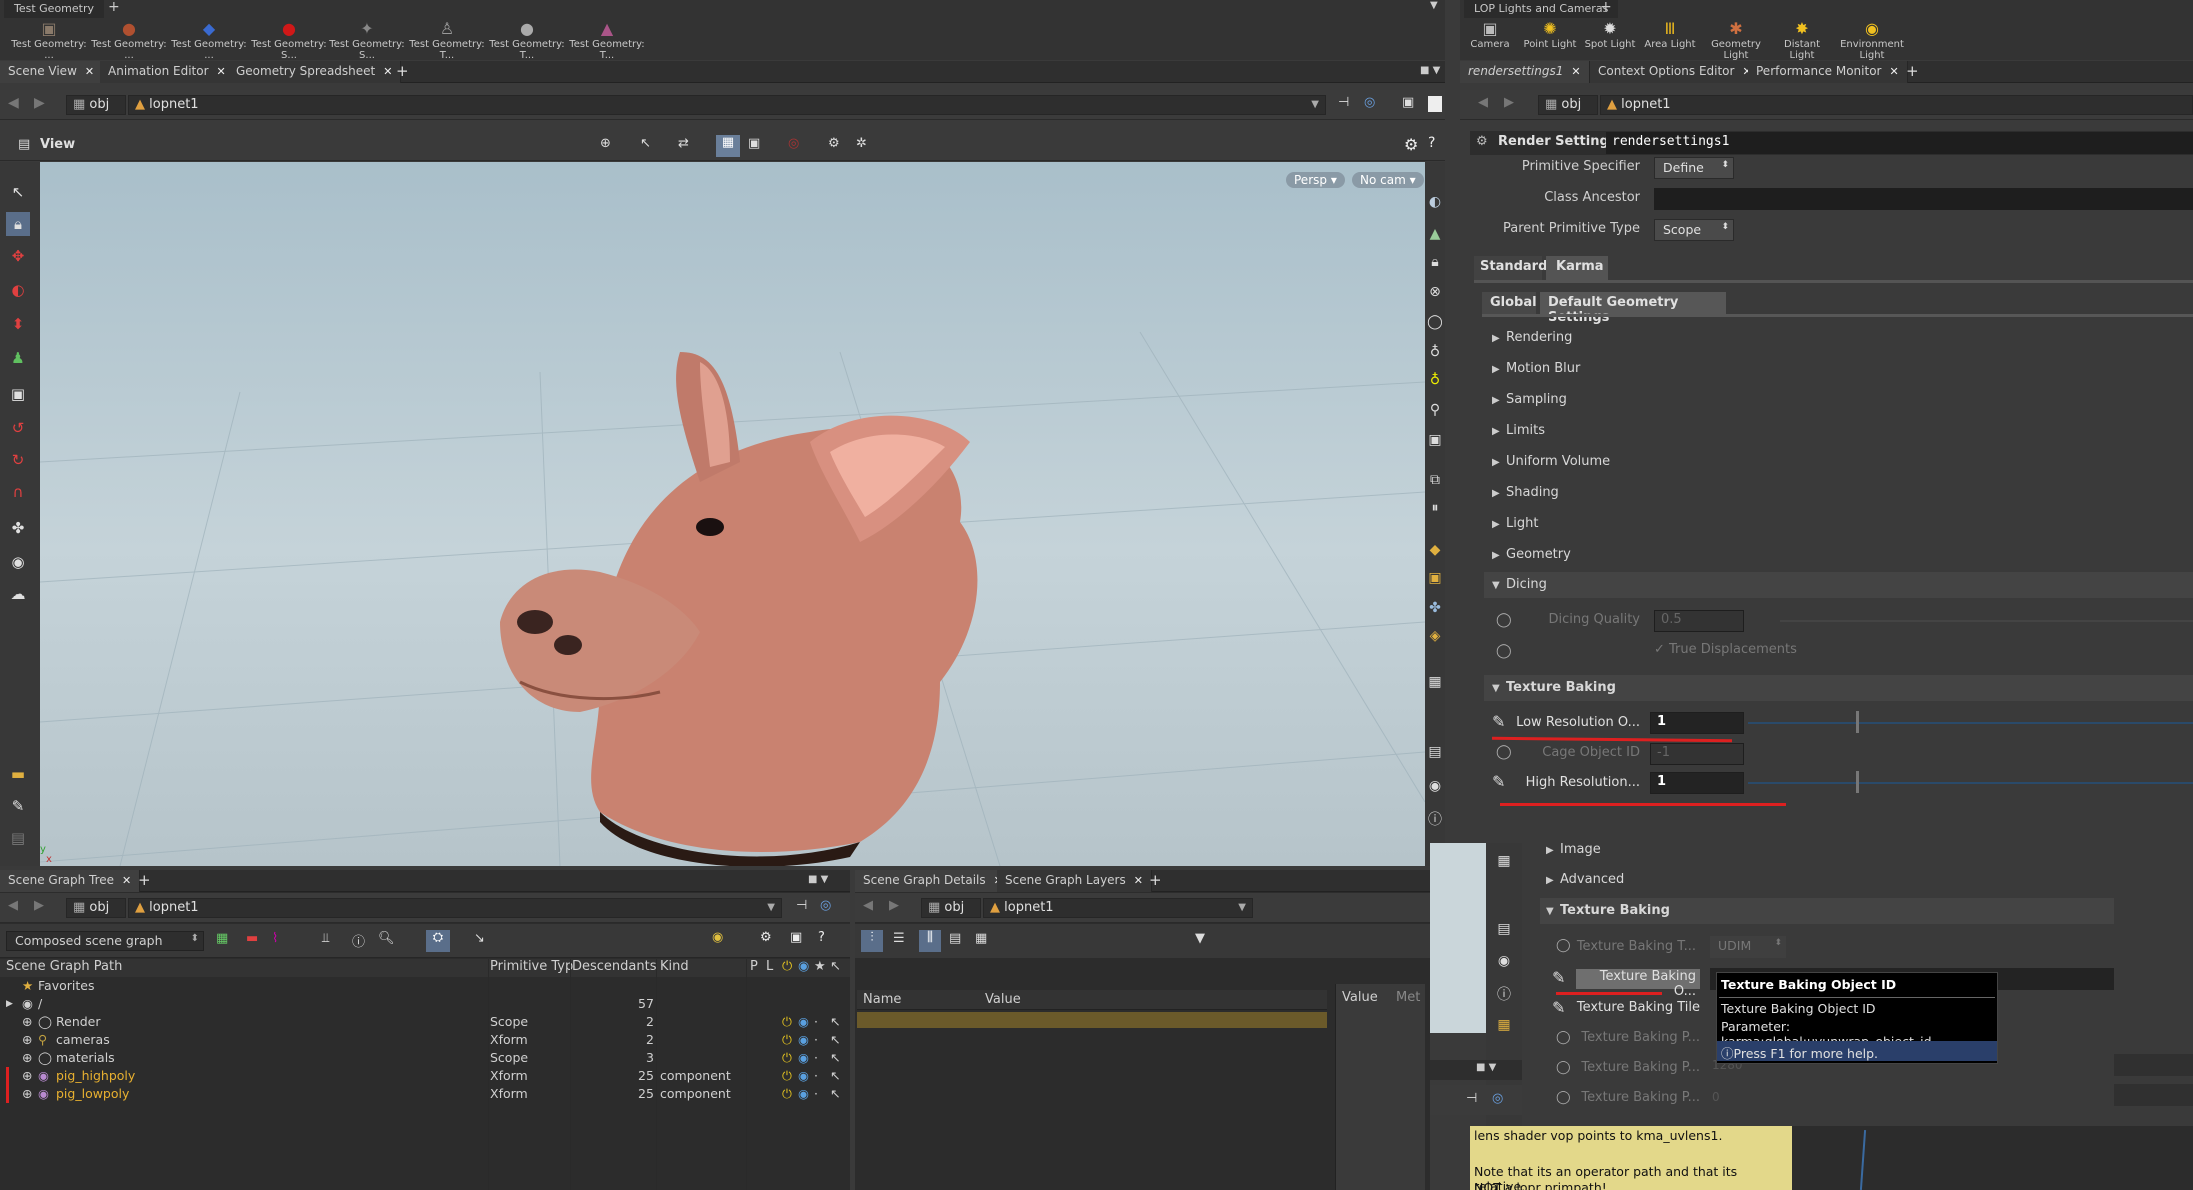 The image size is (2193, 1190). Describe the element at coordinates (425, 1058) in the screenshot. I see `table-row: ⊕ ◯ materials Scope 3 ⏻ ◉ · ↖` at that location.